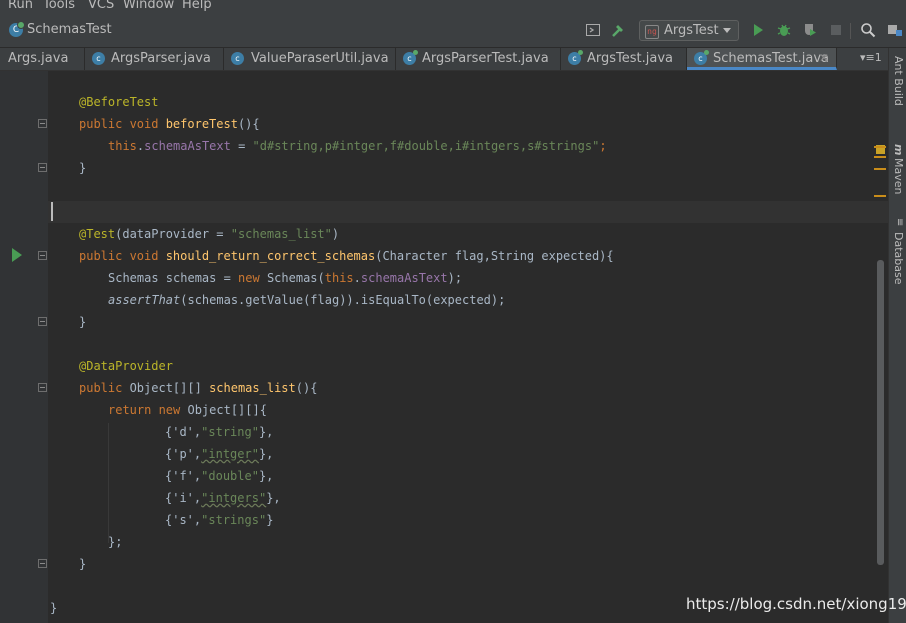  What do you see at coordinates (691, 30) in the screenshot?
I see `run-configuration-label: ArgsTest` at bounding box center [691, 30].